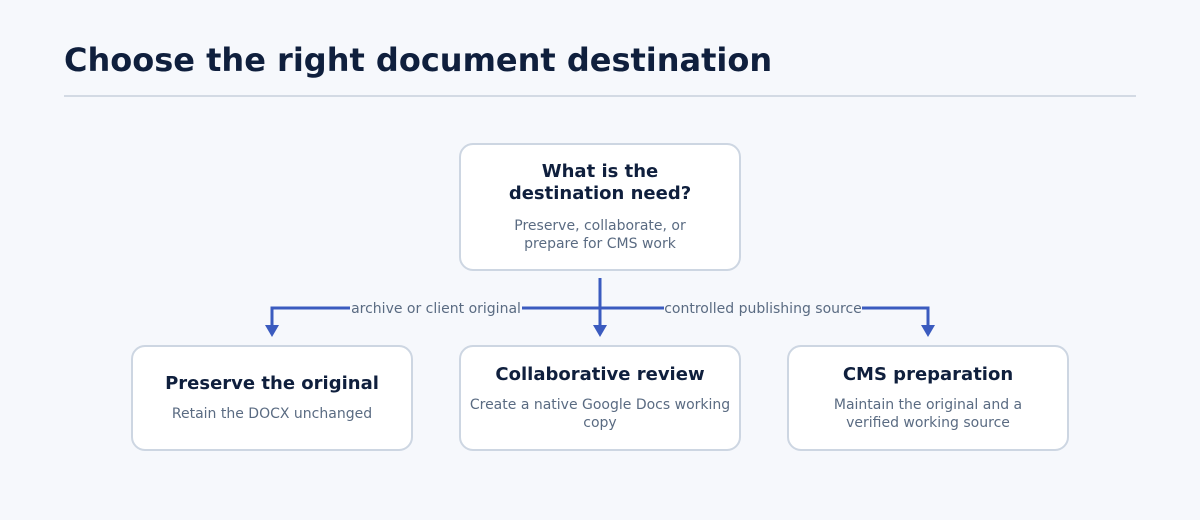 This screenshot has height=520, width=1200. Describe the element at coordinates (272, 383) in the screenshot. I see `outcome-node-title: Preserve the original` at that location.